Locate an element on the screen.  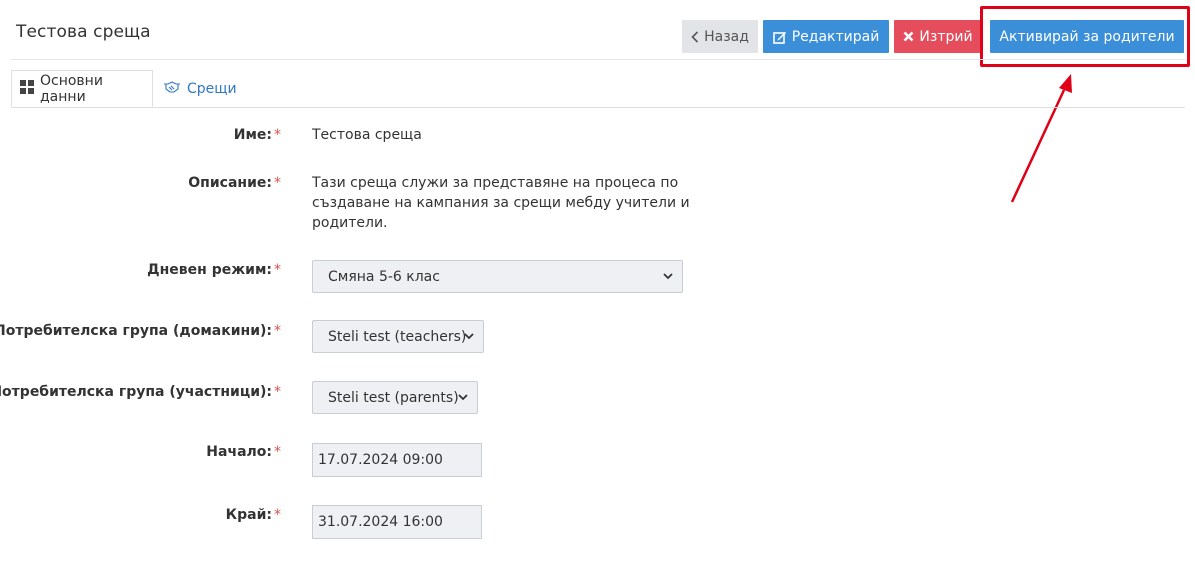
participant-group-label: Потребителска група (участници): is located at coordinates (136, 392).